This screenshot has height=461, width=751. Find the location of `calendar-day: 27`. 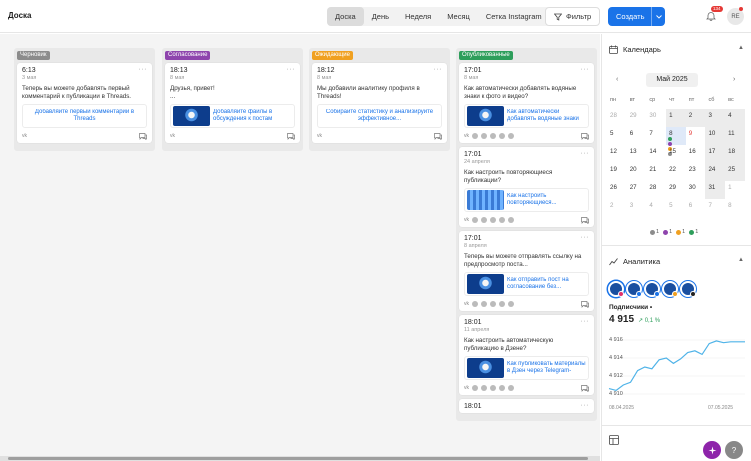

calendar-day: 27 is located at coordinates (637, 190).